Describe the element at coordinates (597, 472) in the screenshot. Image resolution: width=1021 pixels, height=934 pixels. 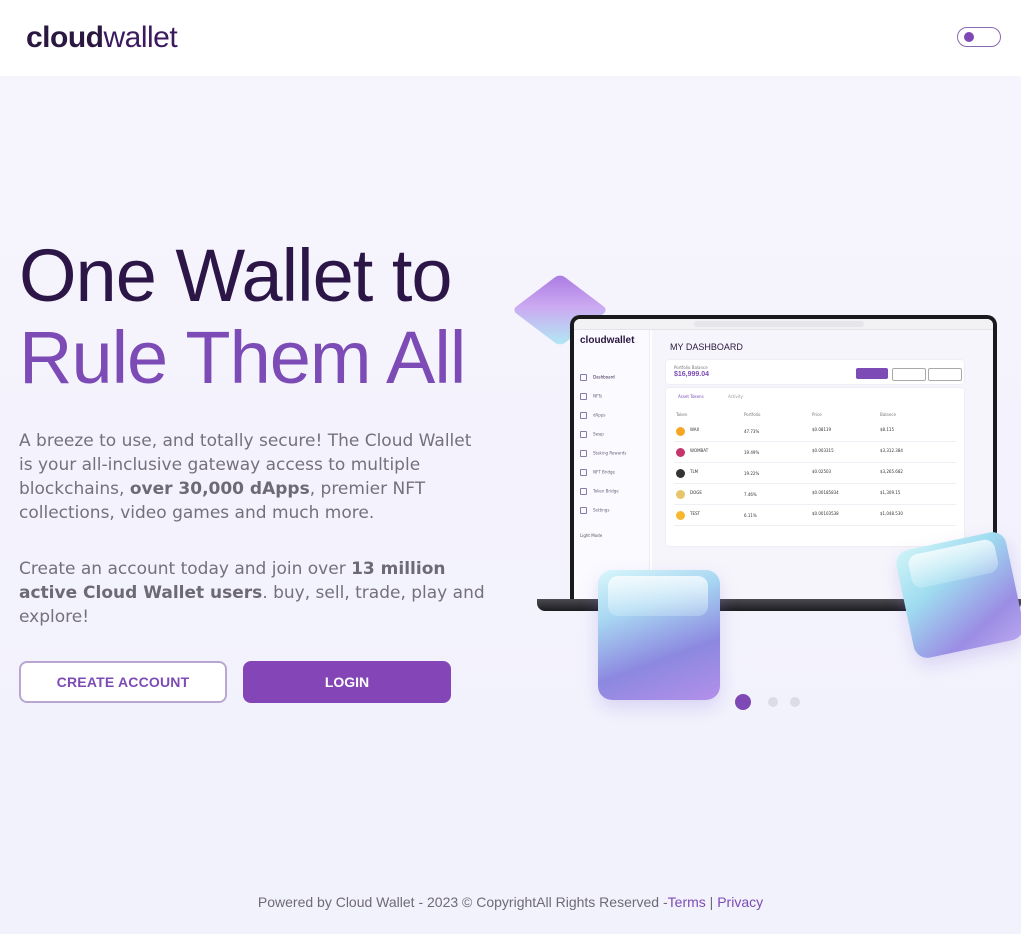
I see `preview-nav-item: NFT Bridge` at that location.